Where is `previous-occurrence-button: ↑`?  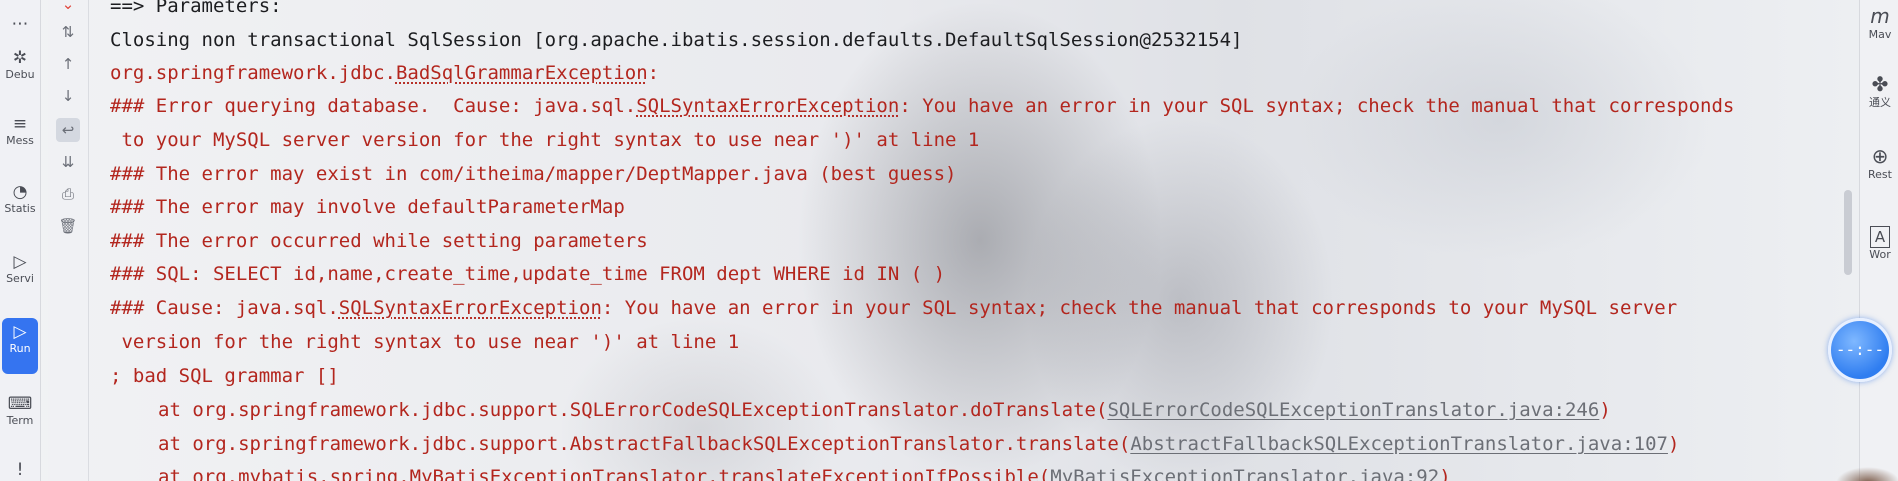
previous-occurrence-button: ↑ is located at coordinates (68, 64).